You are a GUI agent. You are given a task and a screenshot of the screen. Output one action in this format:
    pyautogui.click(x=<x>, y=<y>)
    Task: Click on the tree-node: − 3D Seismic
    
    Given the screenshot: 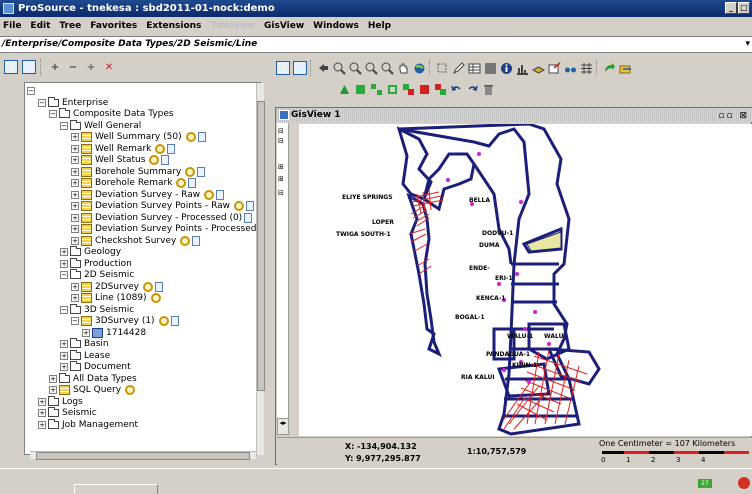 What is the action you would take?
    pyautogui.click(x=97, y=309)
    